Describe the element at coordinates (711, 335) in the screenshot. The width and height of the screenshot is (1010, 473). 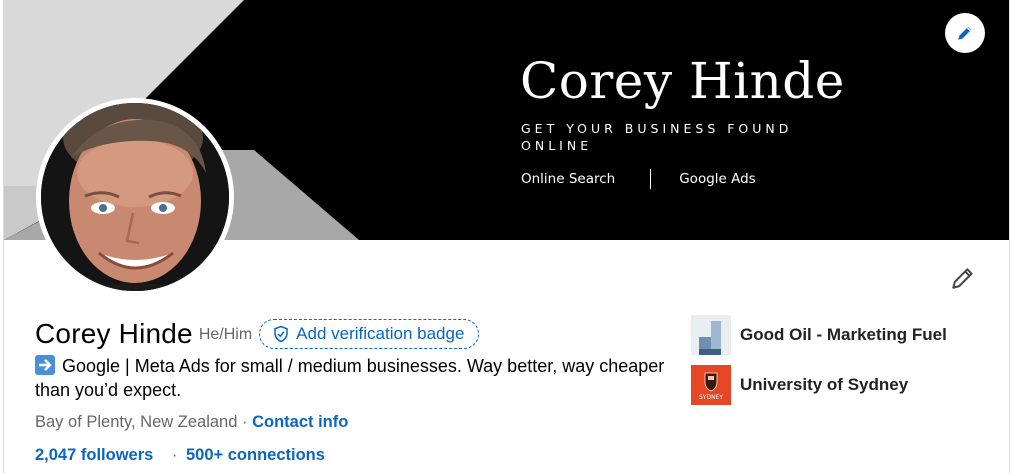
I see `good-oil-logo` at that location.